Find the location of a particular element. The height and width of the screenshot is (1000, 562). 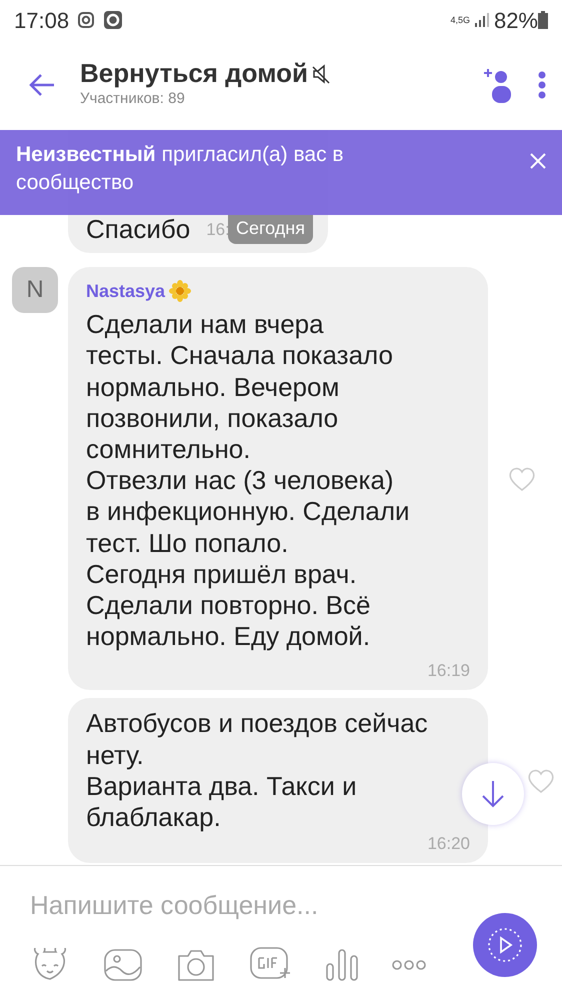

gallery-icon is located at coordinates (123, 965).